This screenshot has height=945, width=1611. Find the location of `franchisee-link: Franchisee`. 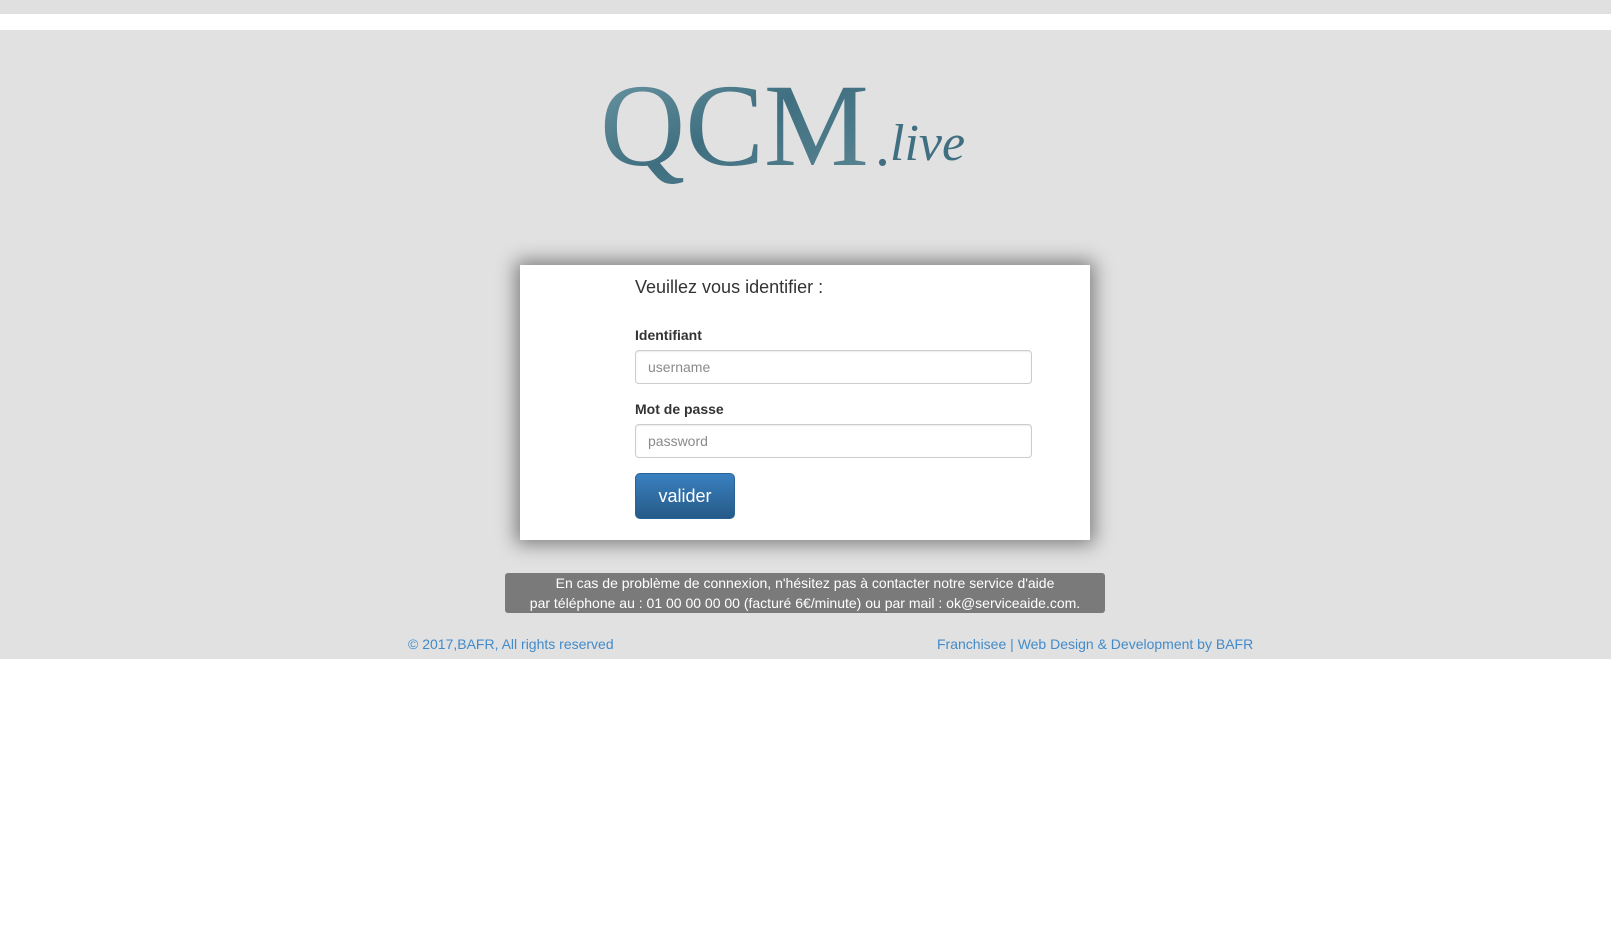

franchisee-link: Franchisee is located at coordinates (971, 644).